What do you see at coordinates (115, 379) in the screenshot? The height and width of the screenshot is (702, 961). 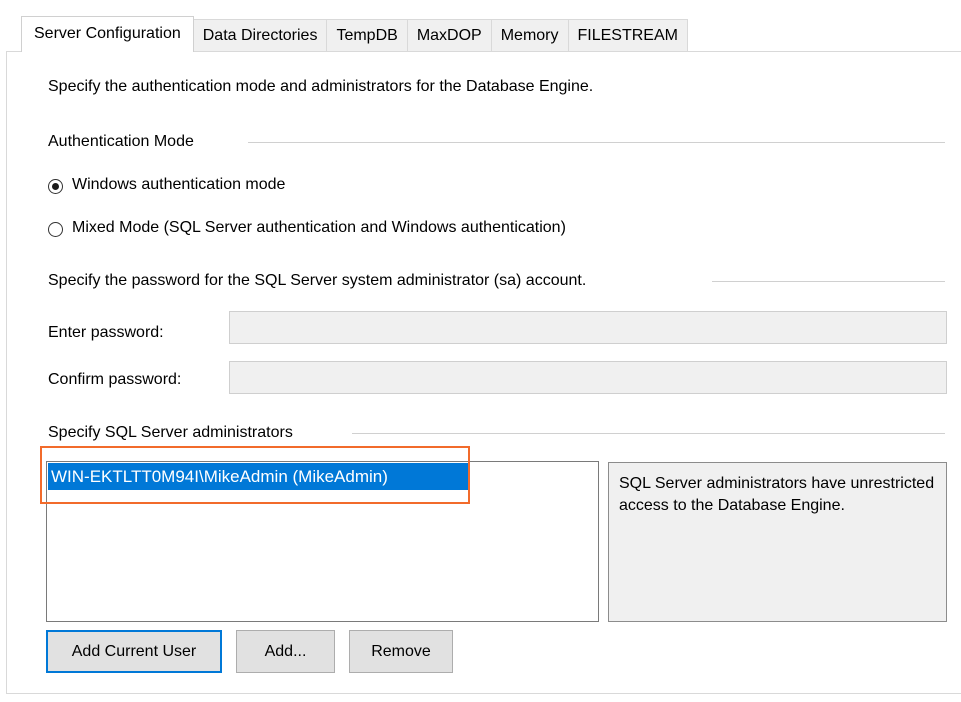 I see `confirm-password-label: Confirm password:` at bounding box center [115, 379].